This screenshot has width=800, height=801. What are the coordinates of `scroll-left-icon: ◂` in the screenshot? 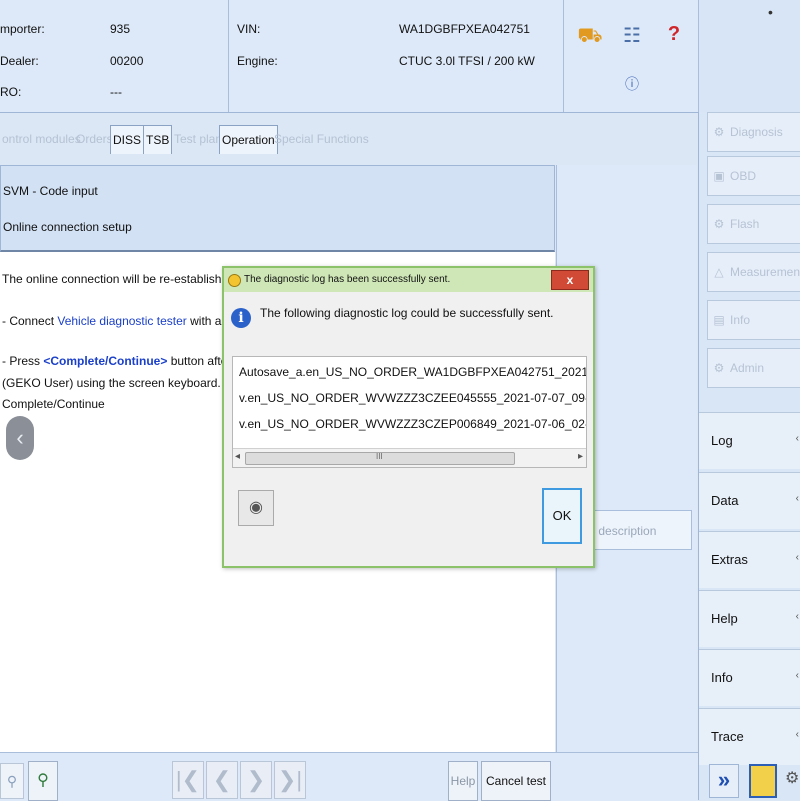 It's located at (237, 456).